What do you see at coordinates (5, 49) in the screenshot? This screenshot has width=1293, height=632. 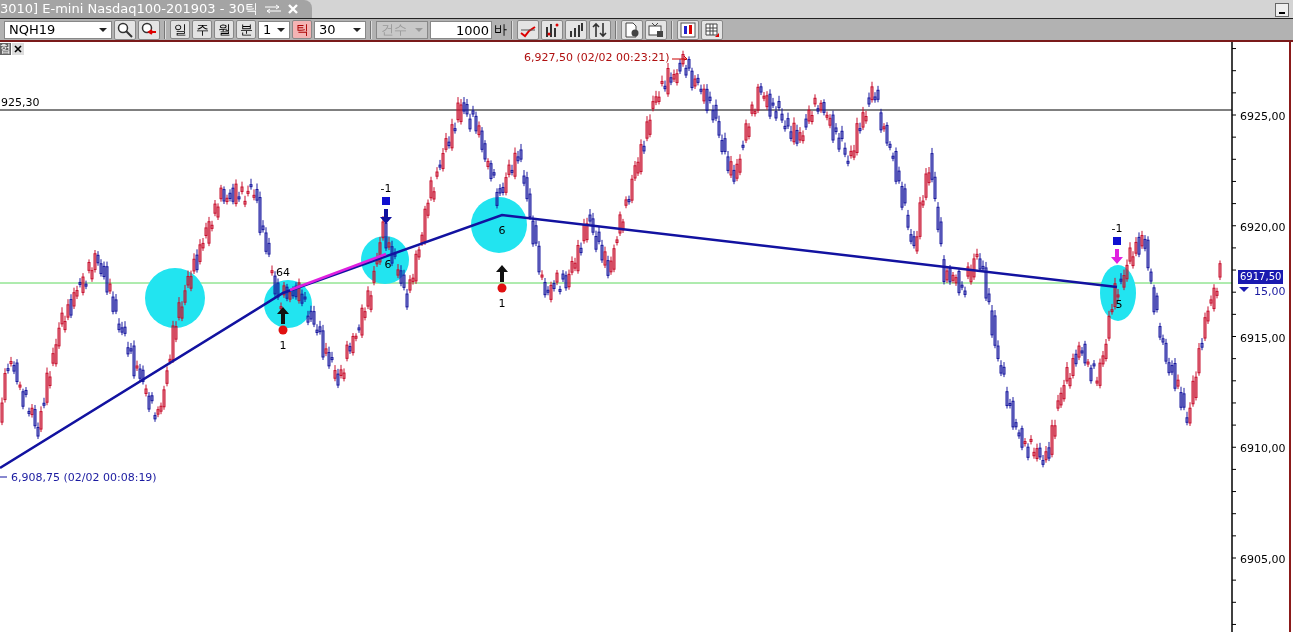 I see `panel-tag: 험` at bounding box center [5, 49].